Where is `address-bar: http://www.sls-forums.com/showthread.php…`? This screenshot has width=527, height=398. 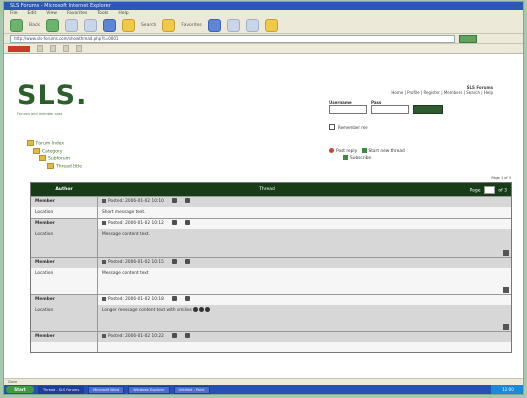 address-bar: http://www.sls-forums.com/showthread.php… is located at coordinates (263, 39).